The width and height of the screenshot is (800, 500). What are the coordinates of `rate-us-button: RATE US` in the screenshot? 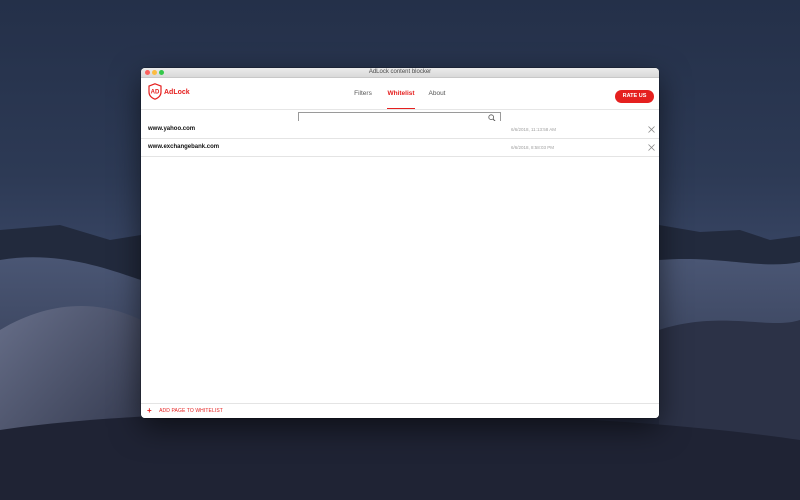 It's located at (634, 96).